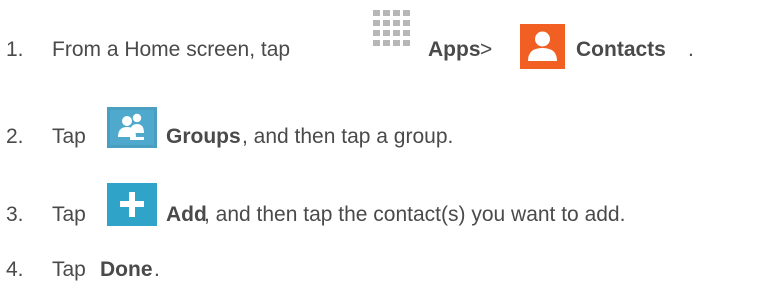  What do you see at coordinates (15, 49) in the screenshot?
I see `step-number: 1.` at bounding box center [15, 49].